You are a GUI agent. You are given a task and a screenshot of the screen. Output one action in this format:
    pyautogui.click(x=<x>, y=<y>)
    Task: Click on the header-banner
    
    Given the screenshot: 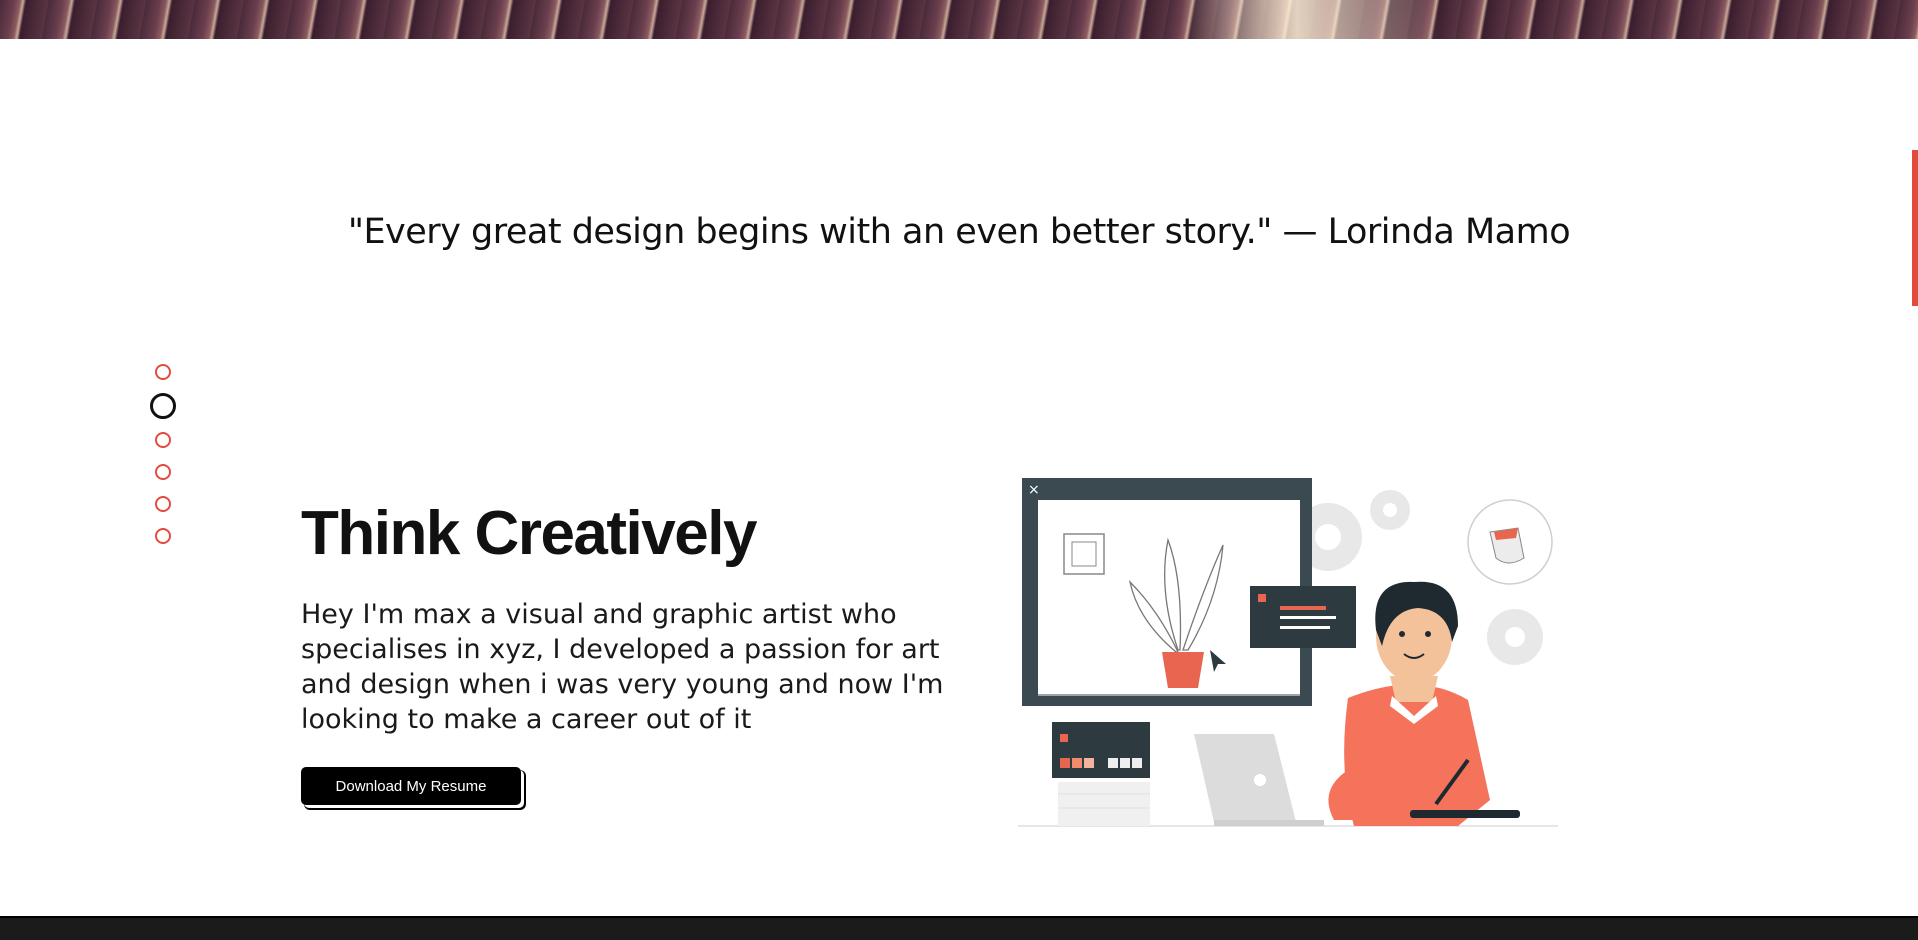 What is the action you would take?
    pyautogui.click(x=959, y=19)
    